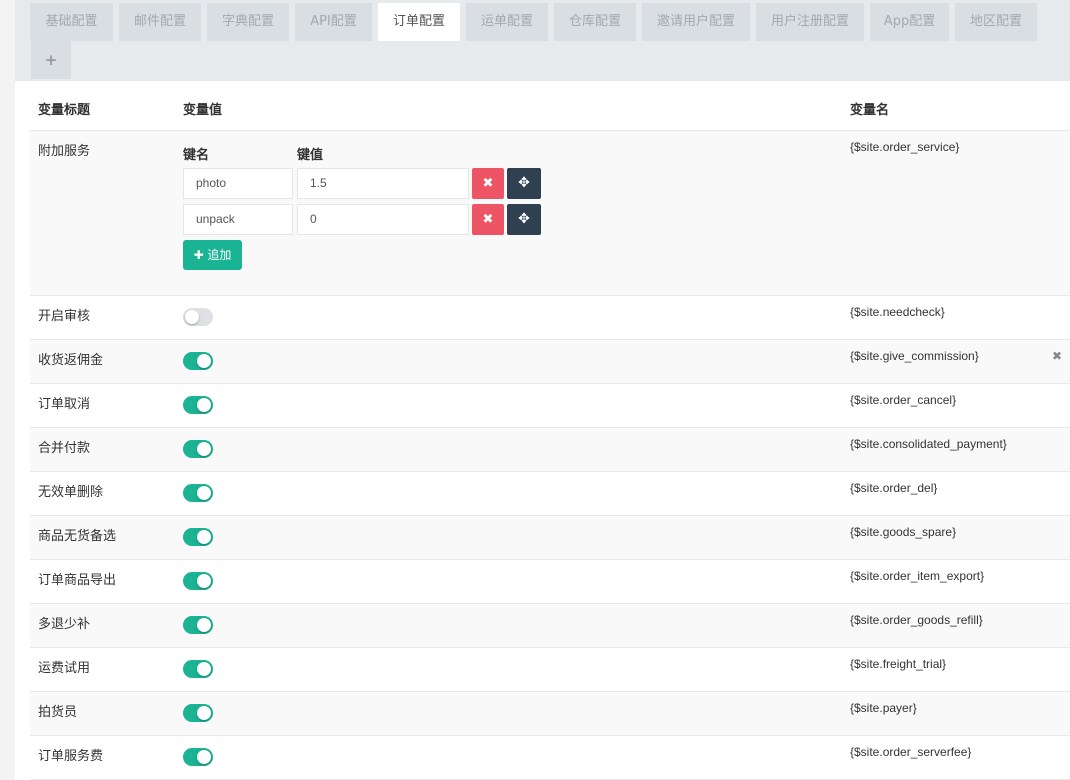 The width and height of the screenshot is (1070, 780). I want to click on row-var-name: {$site.order_del}, so click(894, 488).